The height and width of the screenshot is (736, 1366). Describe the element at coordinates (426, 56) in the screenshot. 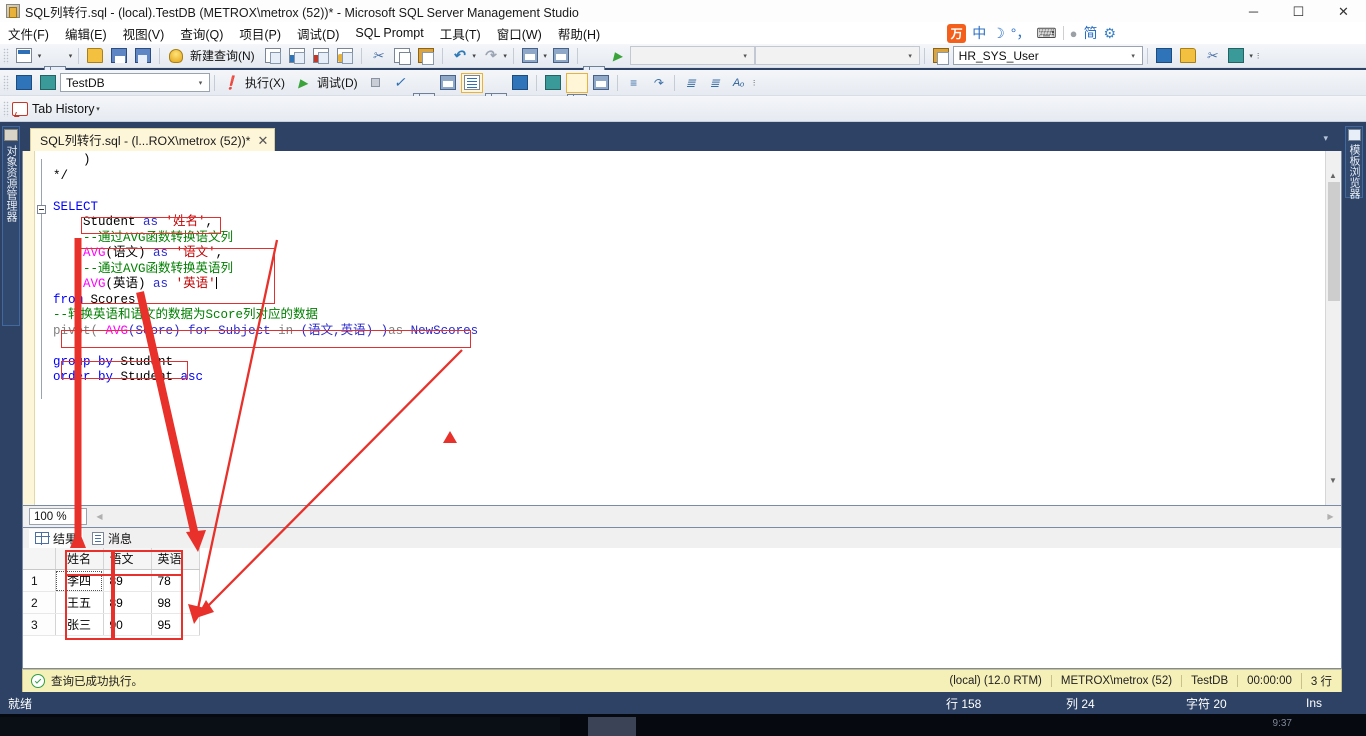

I see `paste-button` at that location.